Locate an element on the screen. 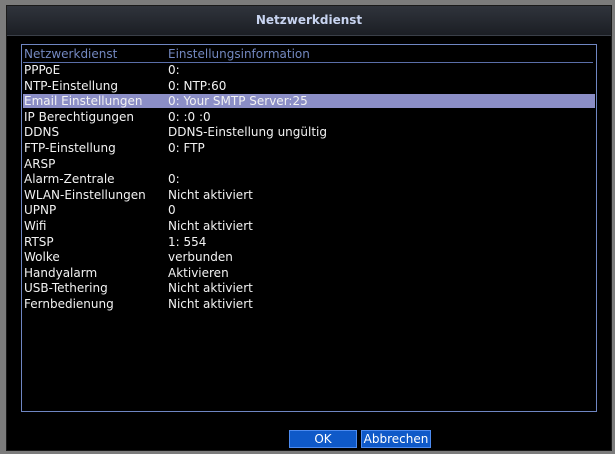 This screenshot has height=454, width=615. service-name: ARSP is located at coordinates (40, 163).